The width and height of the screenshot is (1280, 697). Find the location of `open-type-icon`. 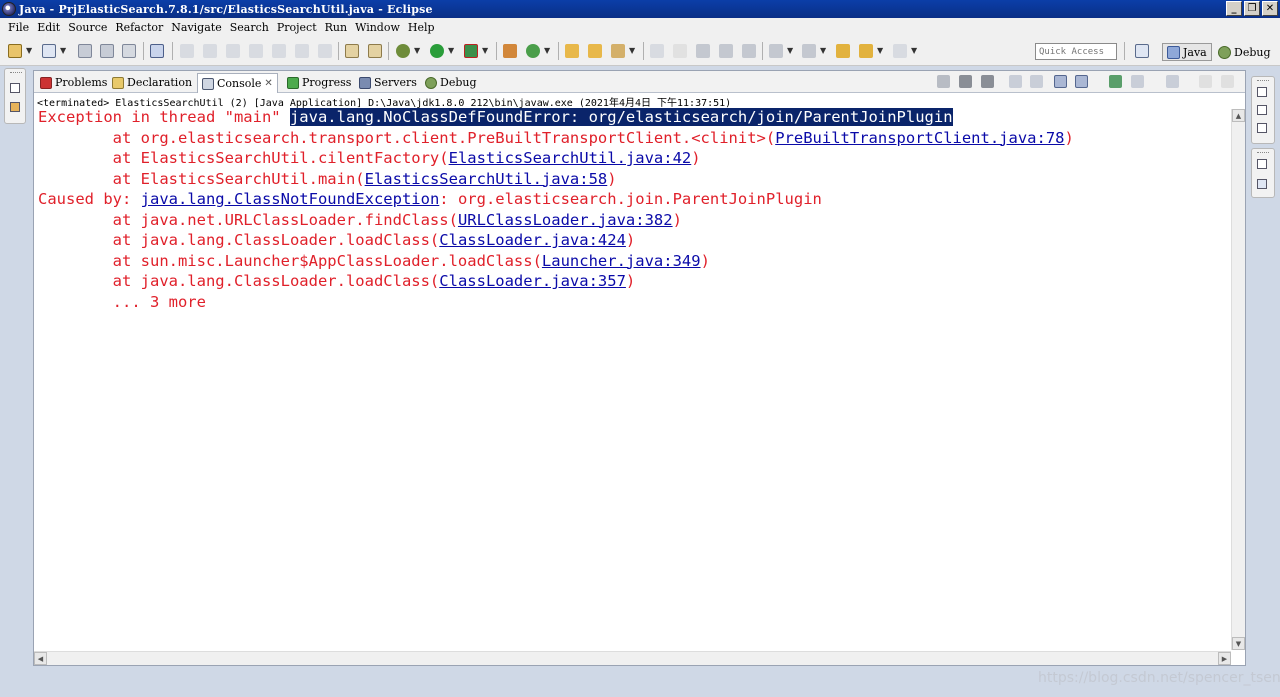

open-type-icon is located at coordinates (49, 51).